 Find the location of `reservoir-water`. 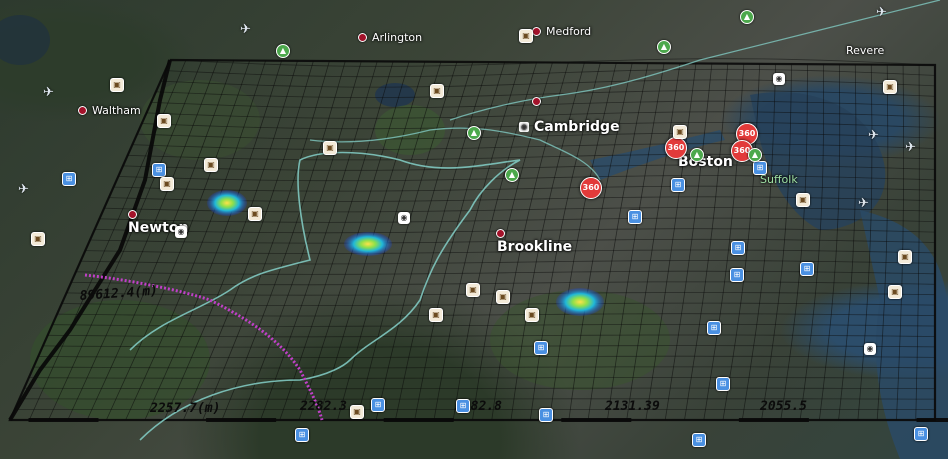

reservoir-water is located at coordinates (25, 40).